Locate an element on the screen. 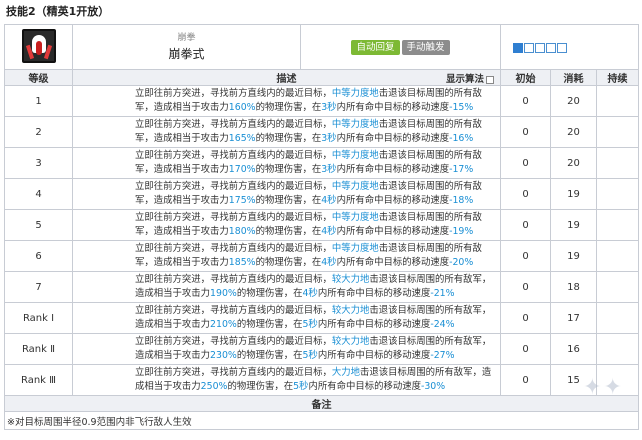  sp-indicator is located at coordinates (569, 47).